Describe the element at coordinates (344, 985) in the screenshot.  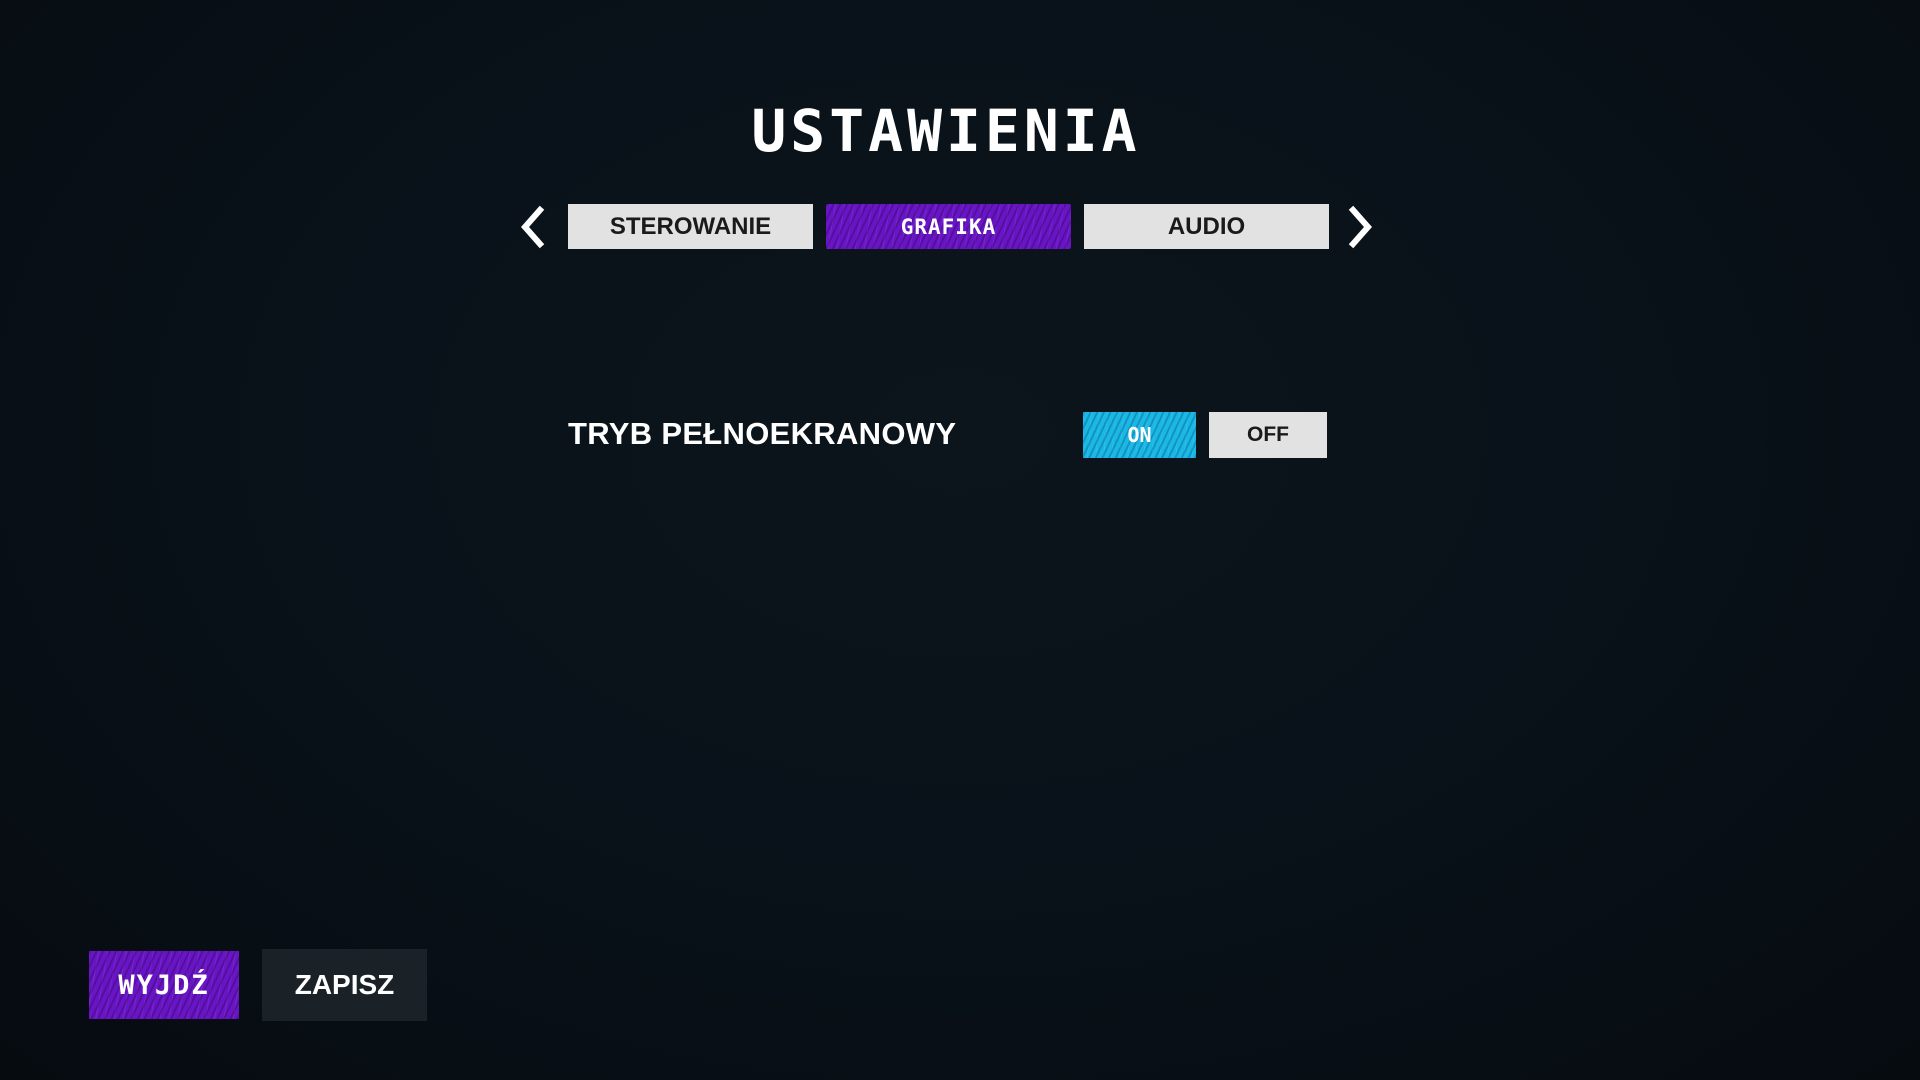
I see `save-button: ZAPISZ` at that location.